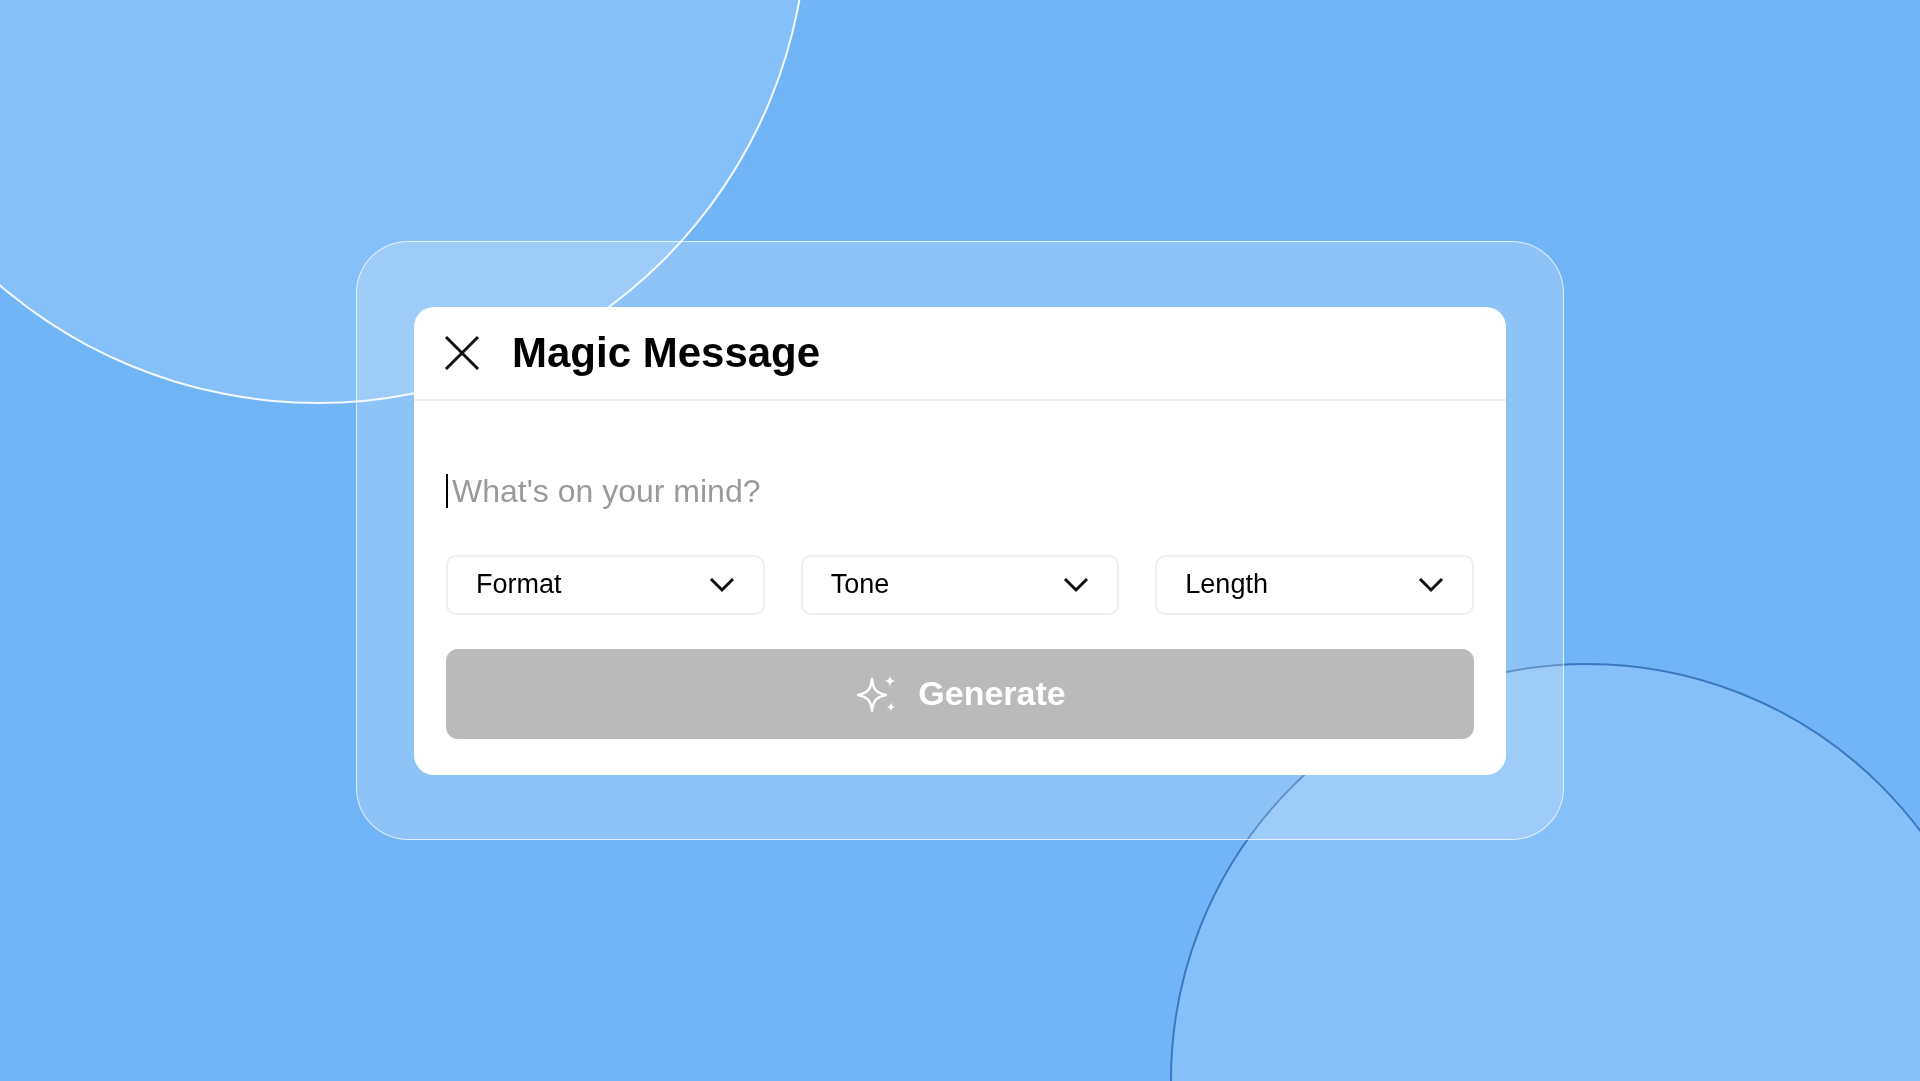  Describe the element at coordinates (963, 490) in the screenshot. I see `message-field: What's on your mind?` at that location.